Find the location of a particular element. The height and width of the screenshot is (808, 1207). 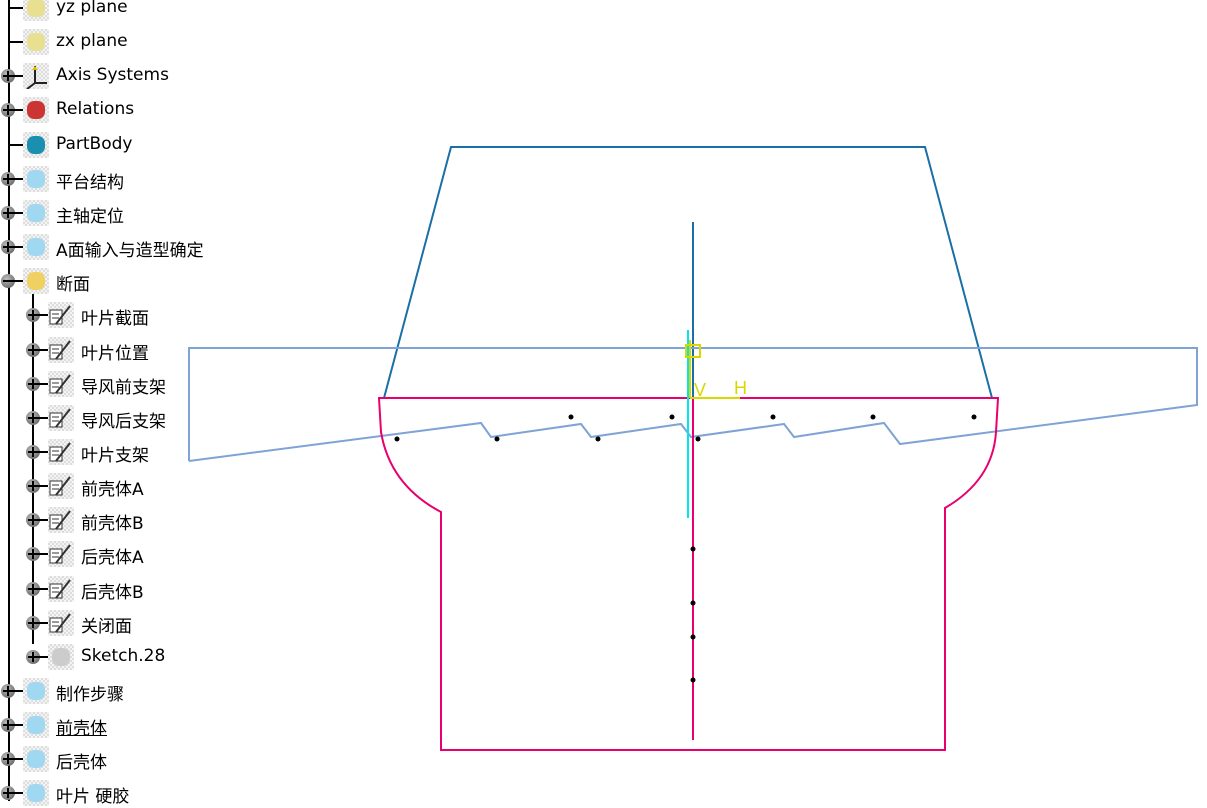

tree-item: Sketch.28 is located at coordinates (125, 657).